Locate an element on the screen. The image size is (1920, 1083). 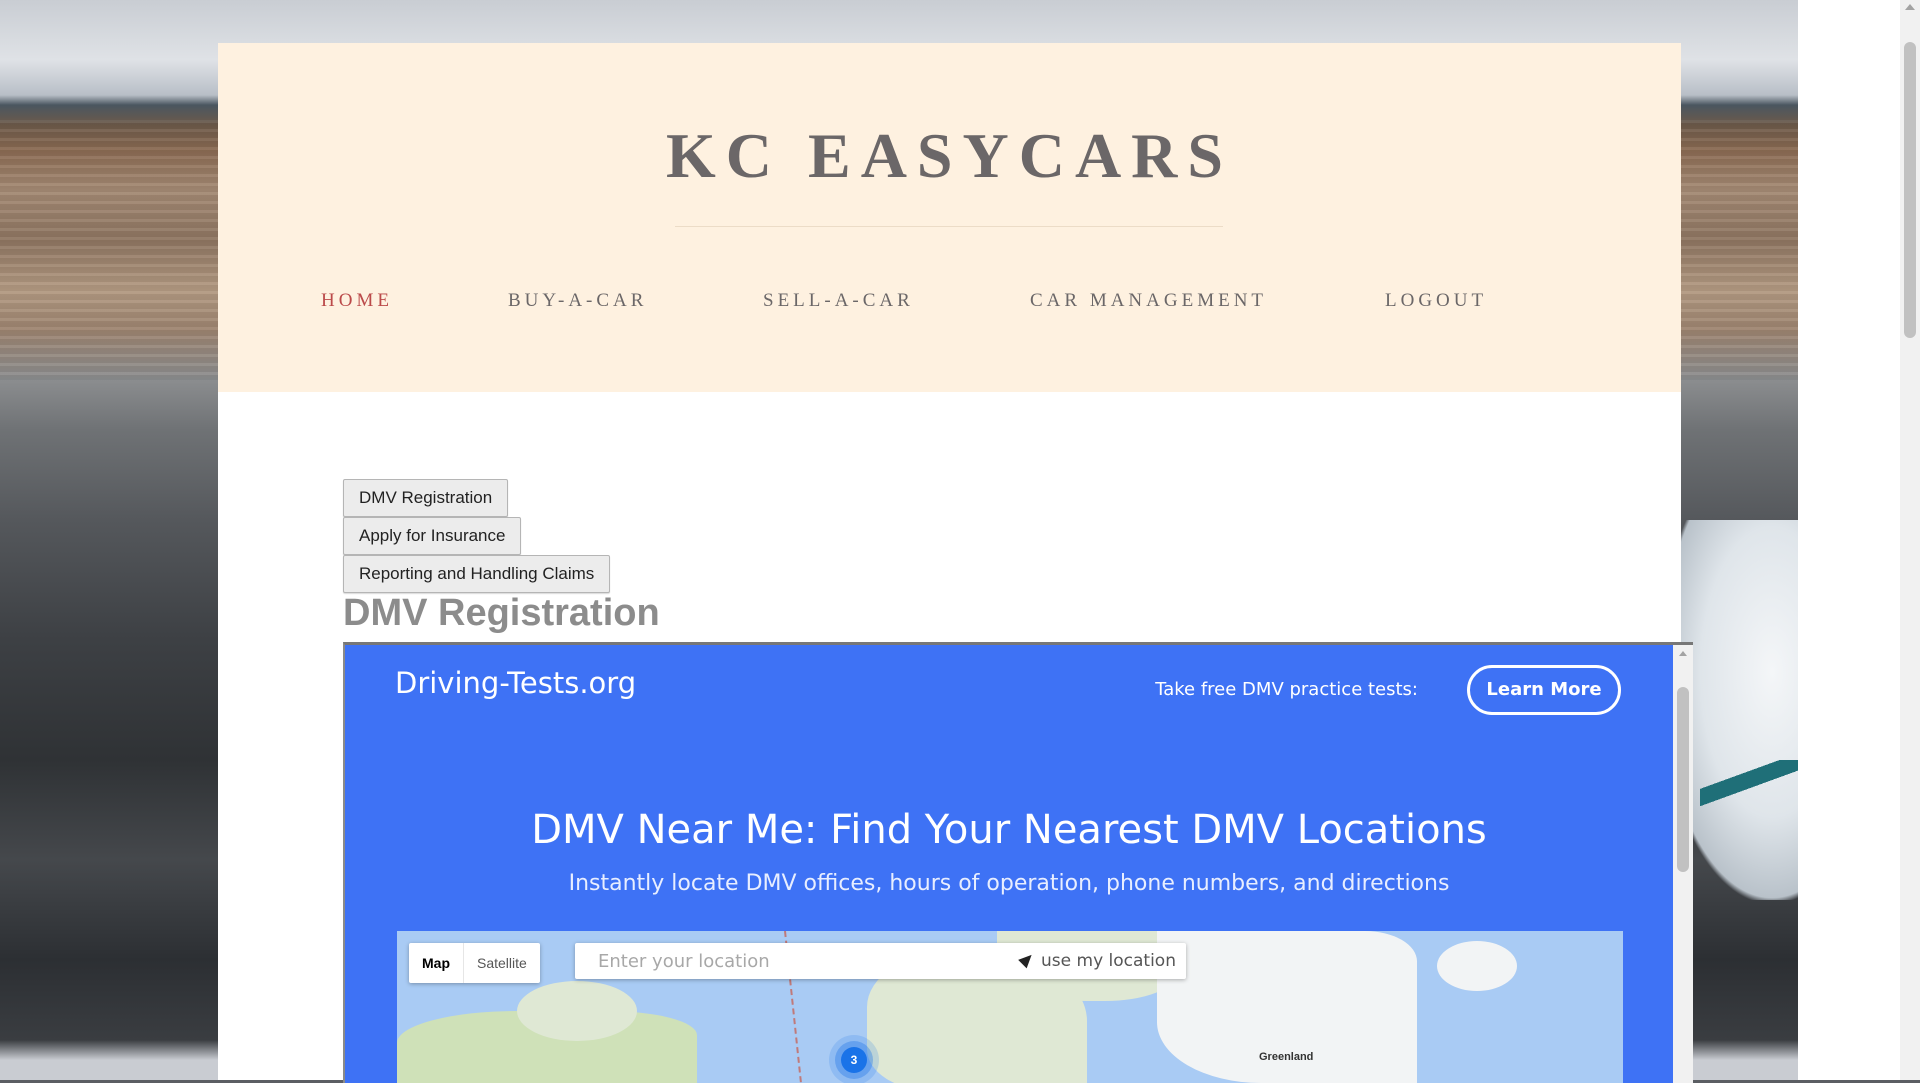
claims-button: Reporting and Handling Claims is located at coordinates (477, 574).